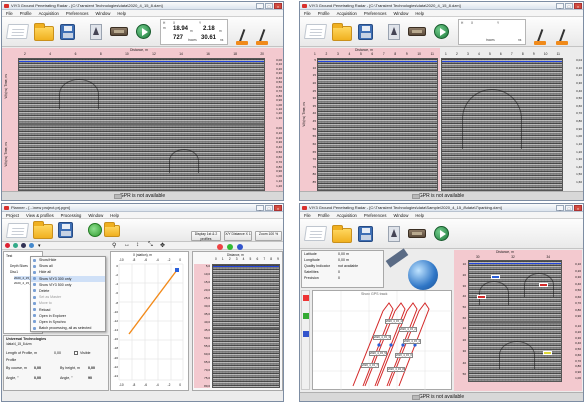  Describe the element at coordinates (37, 378) in the screenshot. I see `angle-x-value: 0,00` at that location.